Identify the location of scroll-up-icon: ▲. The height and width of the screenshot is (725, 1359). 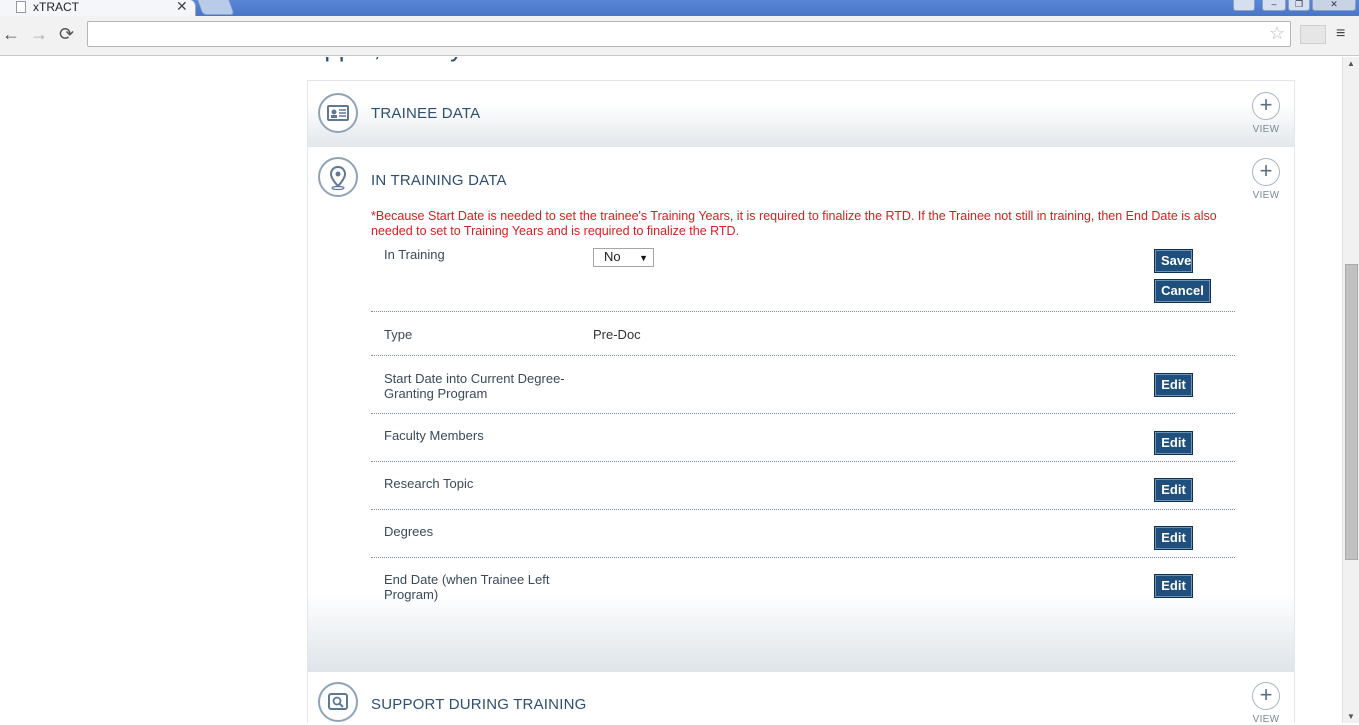
(1351, 63).